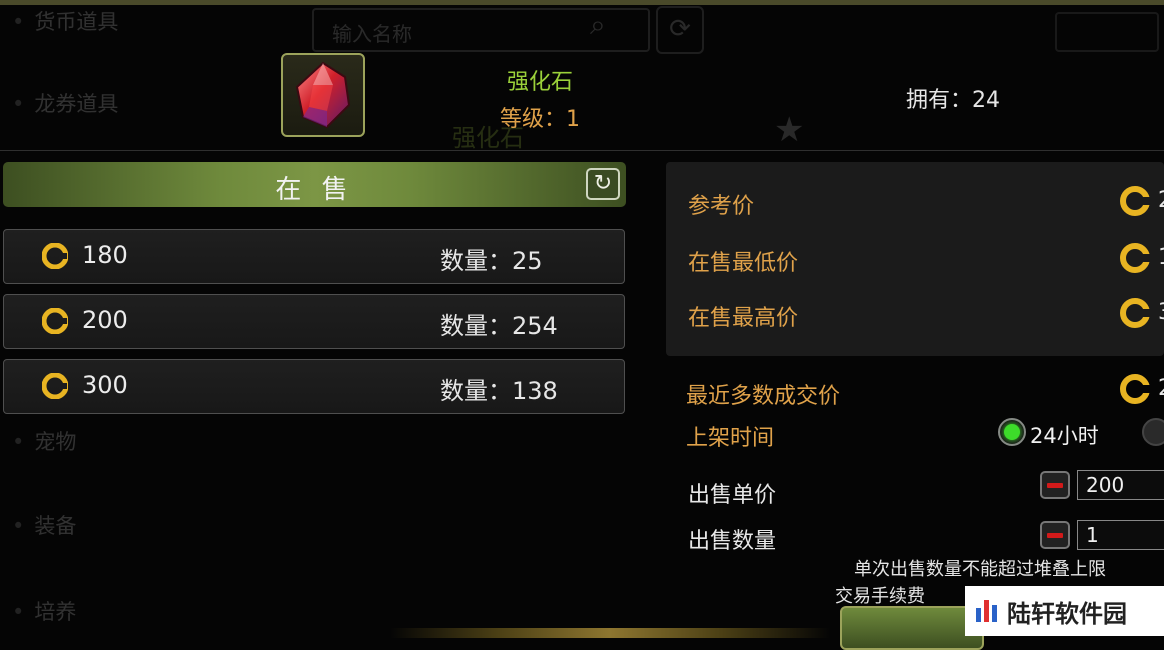 The image size is (1164, 650). I want to click on item-name: 强化石, so click(539, 82).